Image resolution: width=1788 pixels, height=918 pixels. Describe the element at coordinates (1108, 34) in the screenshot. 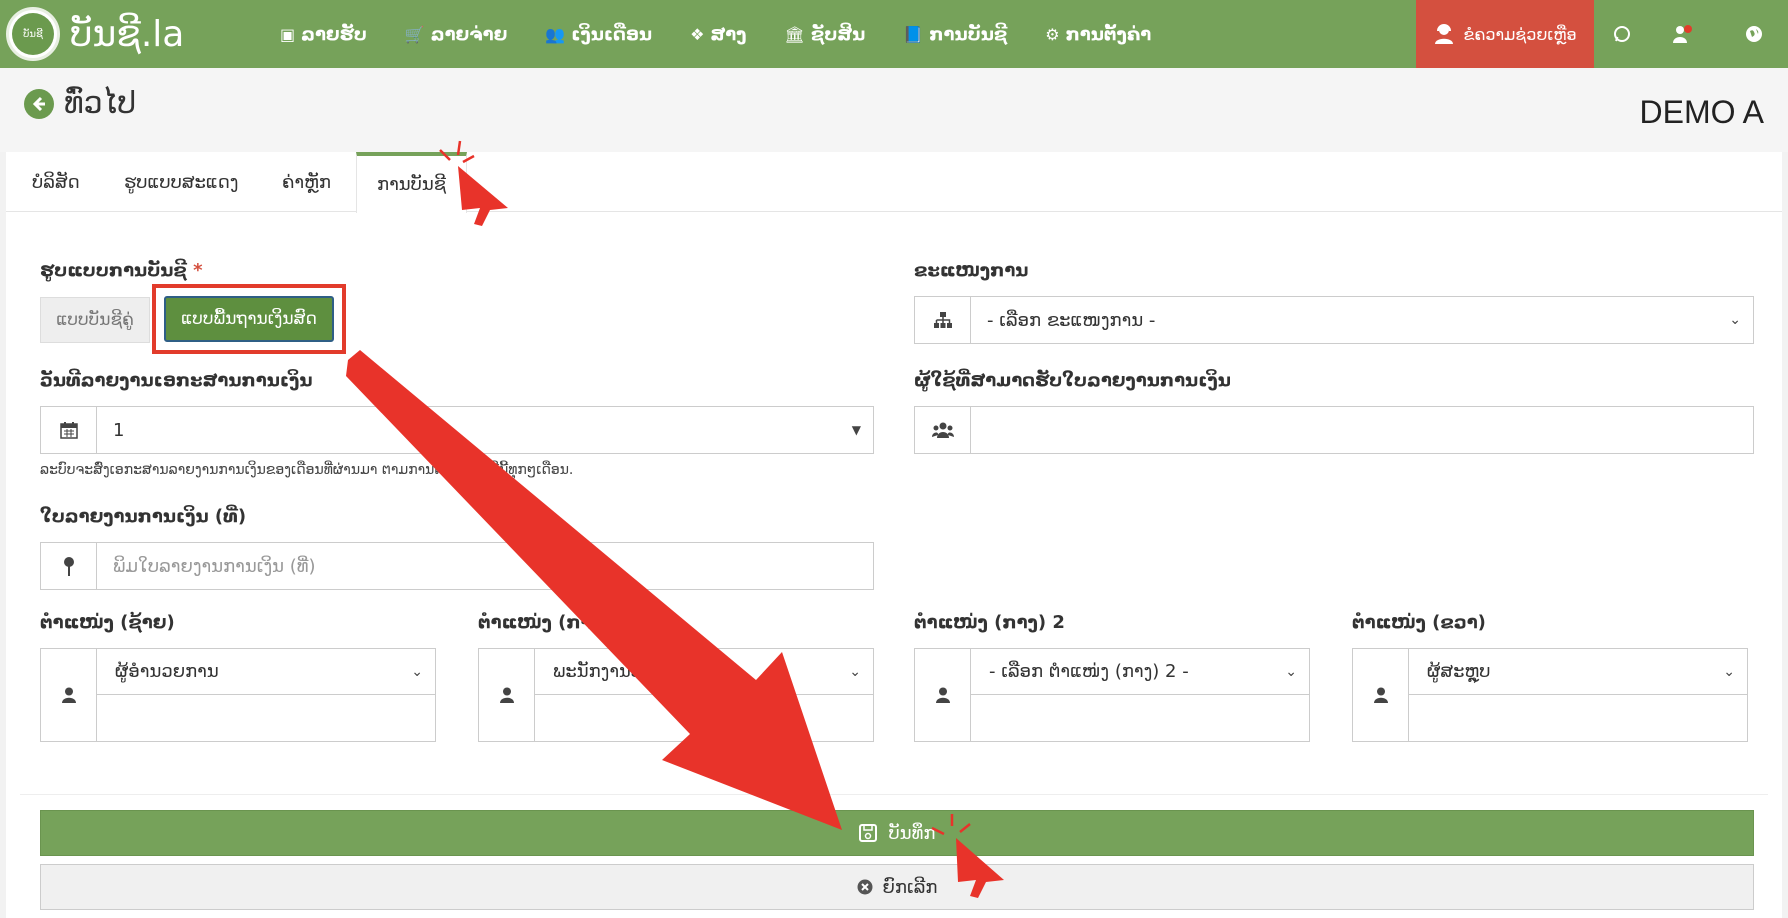

I see `nav-label: ການຕັ້ງຄ່າ` at that location.